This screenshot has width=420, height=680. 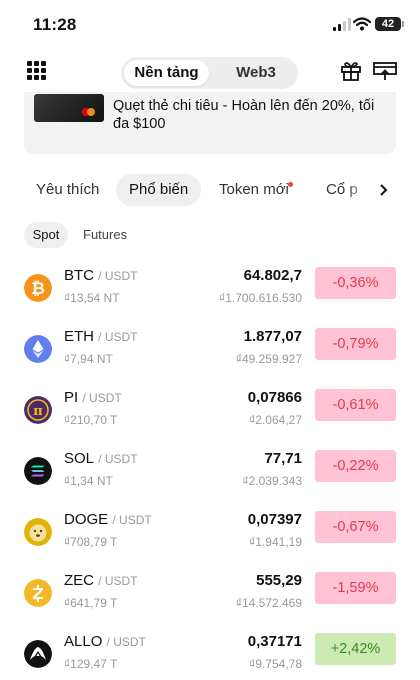 What do you see at coordinates (383, 190) in the screenshot?
I see `chevron-right-icon` at bounding box center [383, 190].